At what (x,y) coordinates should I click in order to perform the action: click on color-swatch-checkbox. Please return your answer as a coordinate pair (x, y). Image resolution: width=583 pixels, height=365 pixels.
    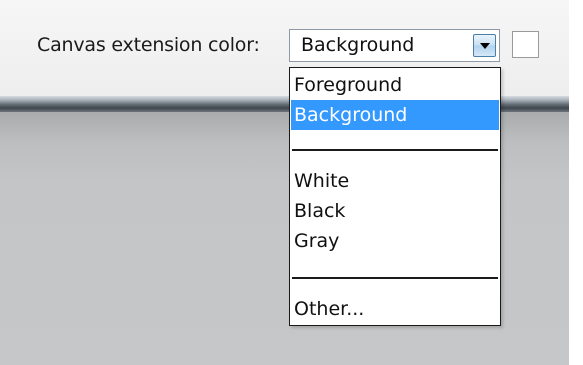
    Looking at the image, I should click on (525, 44).